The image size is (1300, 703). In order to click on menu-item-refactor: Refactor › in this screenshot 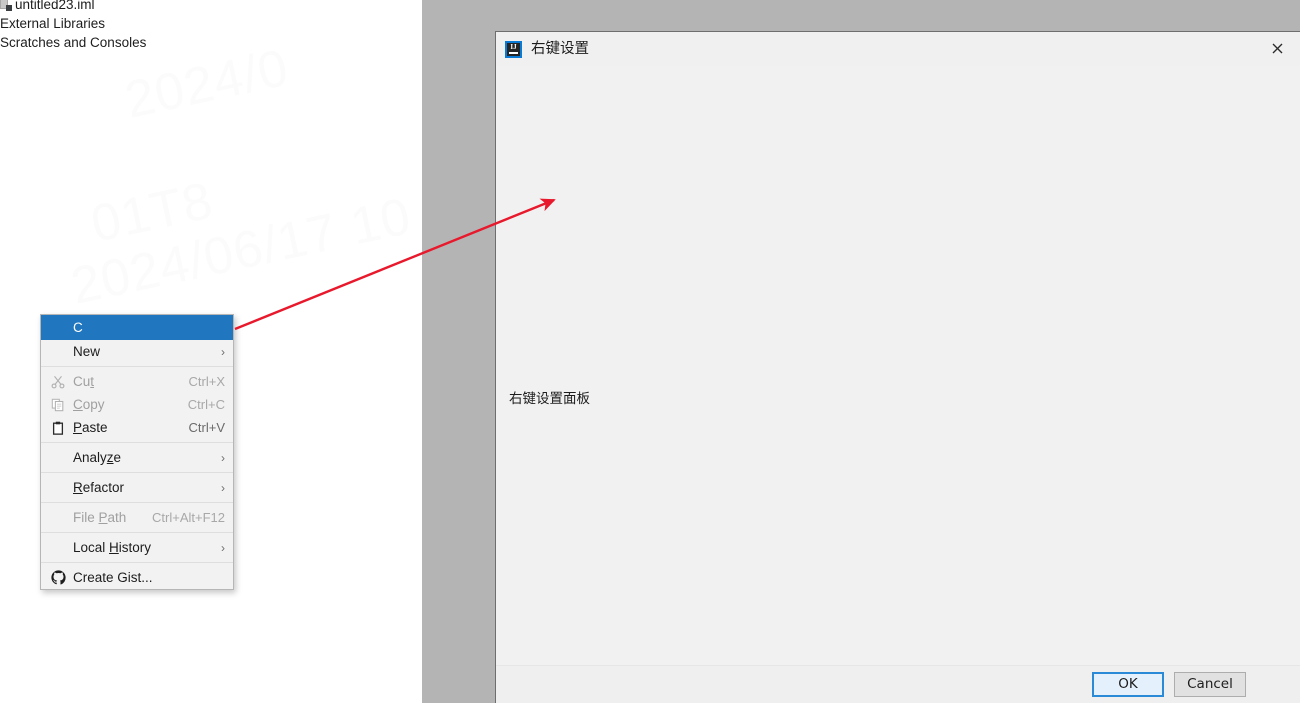, I will do `click(137, 487)`.